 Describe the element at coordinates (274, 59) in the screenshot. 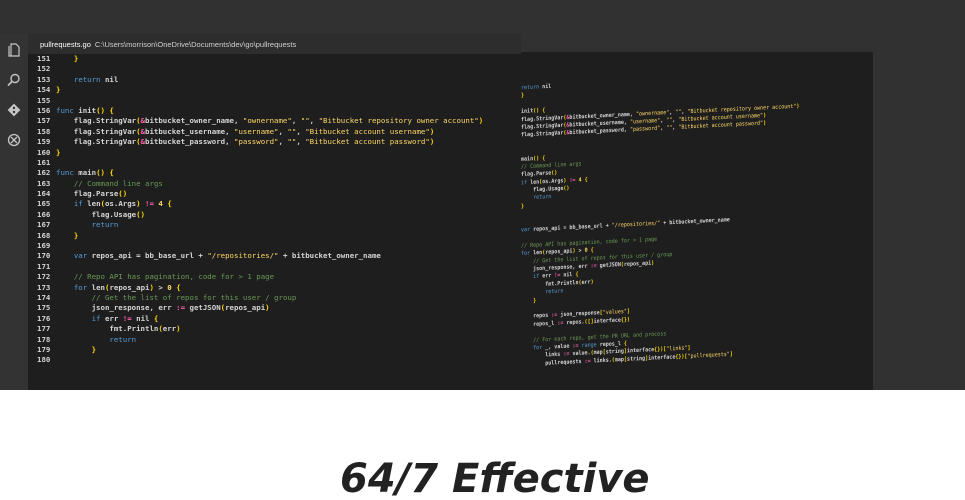

I see `code-line: 151 }` at that location.